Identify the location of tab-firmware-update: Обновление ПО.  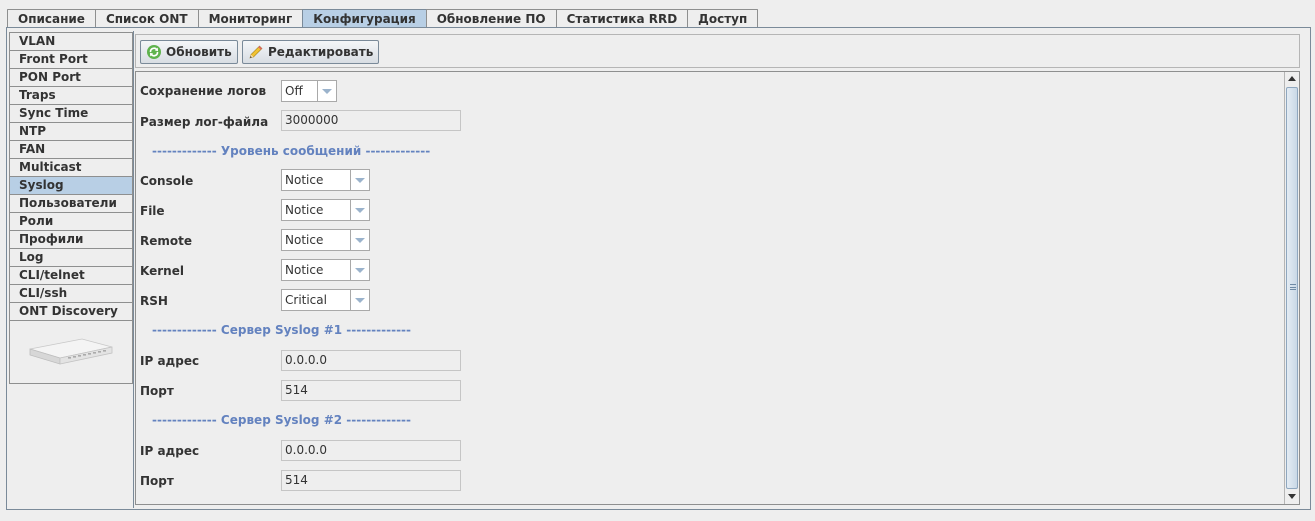
(491, 18).